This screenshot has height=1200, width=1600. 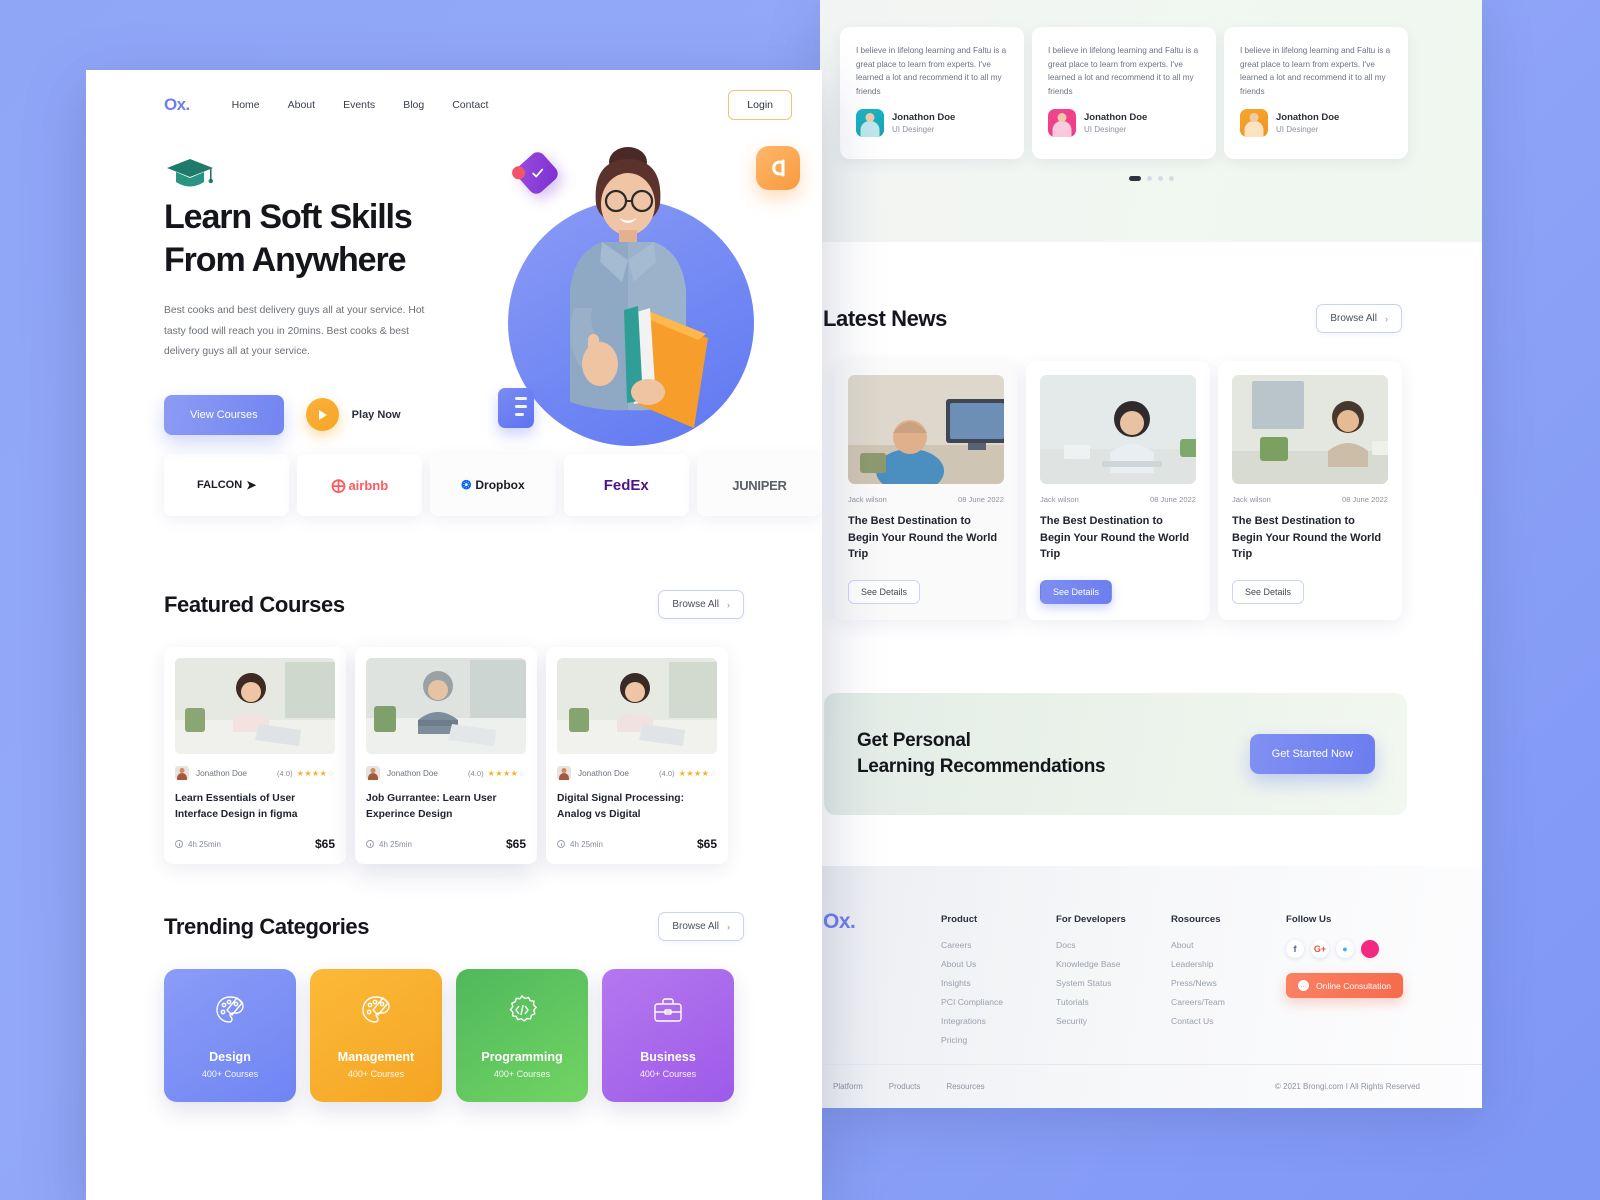 What do you see at coordinates (1151, 318) in the screenshot?
I see `latest-news-header: Latest News Browse All ›` at bounding box center [1151, 318].